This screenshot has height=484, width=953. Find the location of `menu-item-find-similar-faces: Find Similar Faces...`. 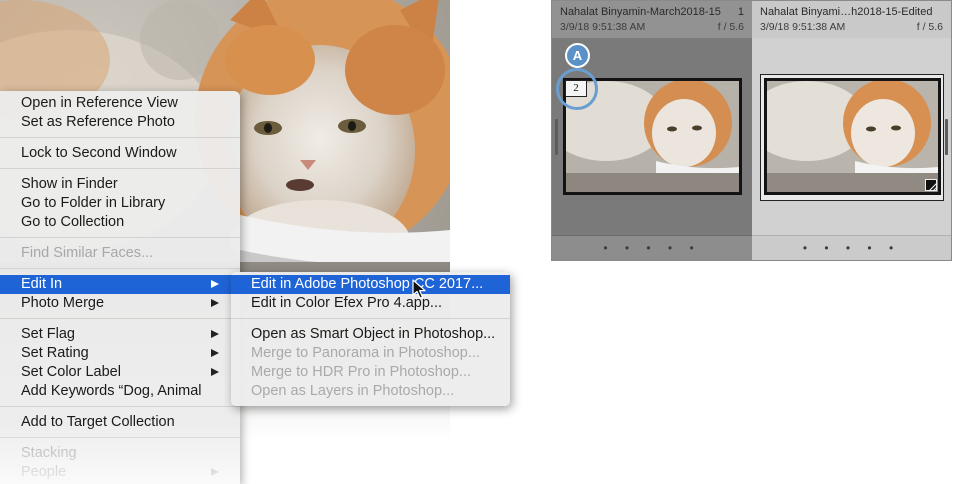

menu-item-find-similar-faces: Find Similar Faces... is located at coordinates (120, 253).